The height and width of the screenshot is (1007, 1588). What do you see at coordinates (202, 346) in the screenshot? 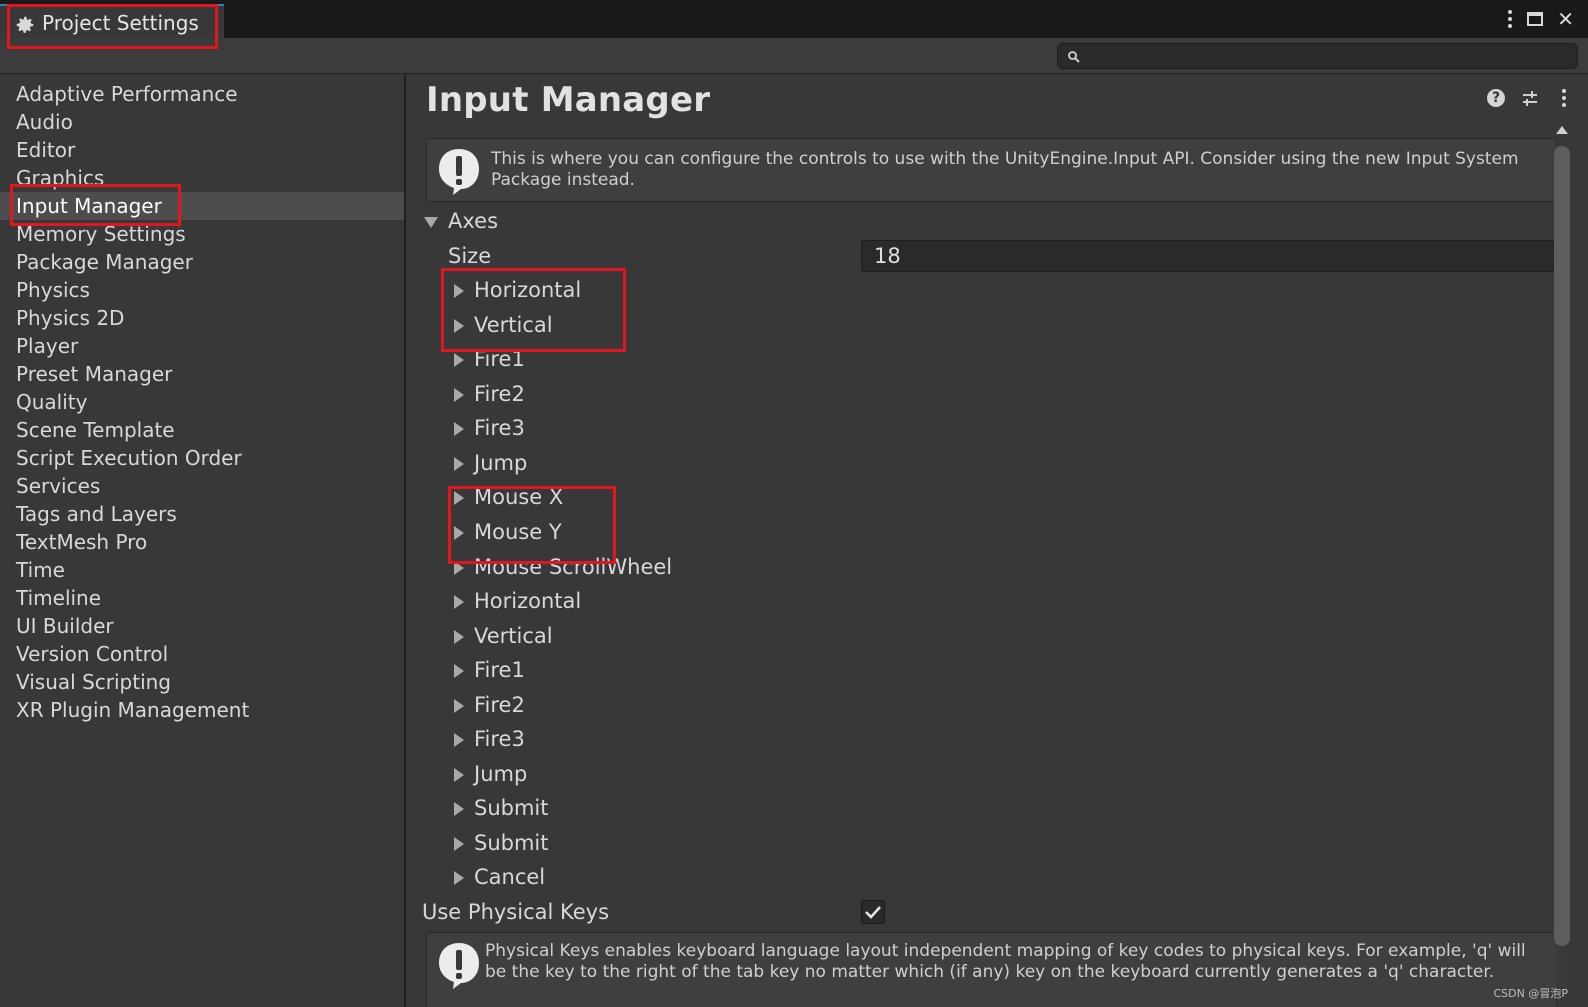
I see `sidebar-item-player: Player` at bounding box center [202, 346].